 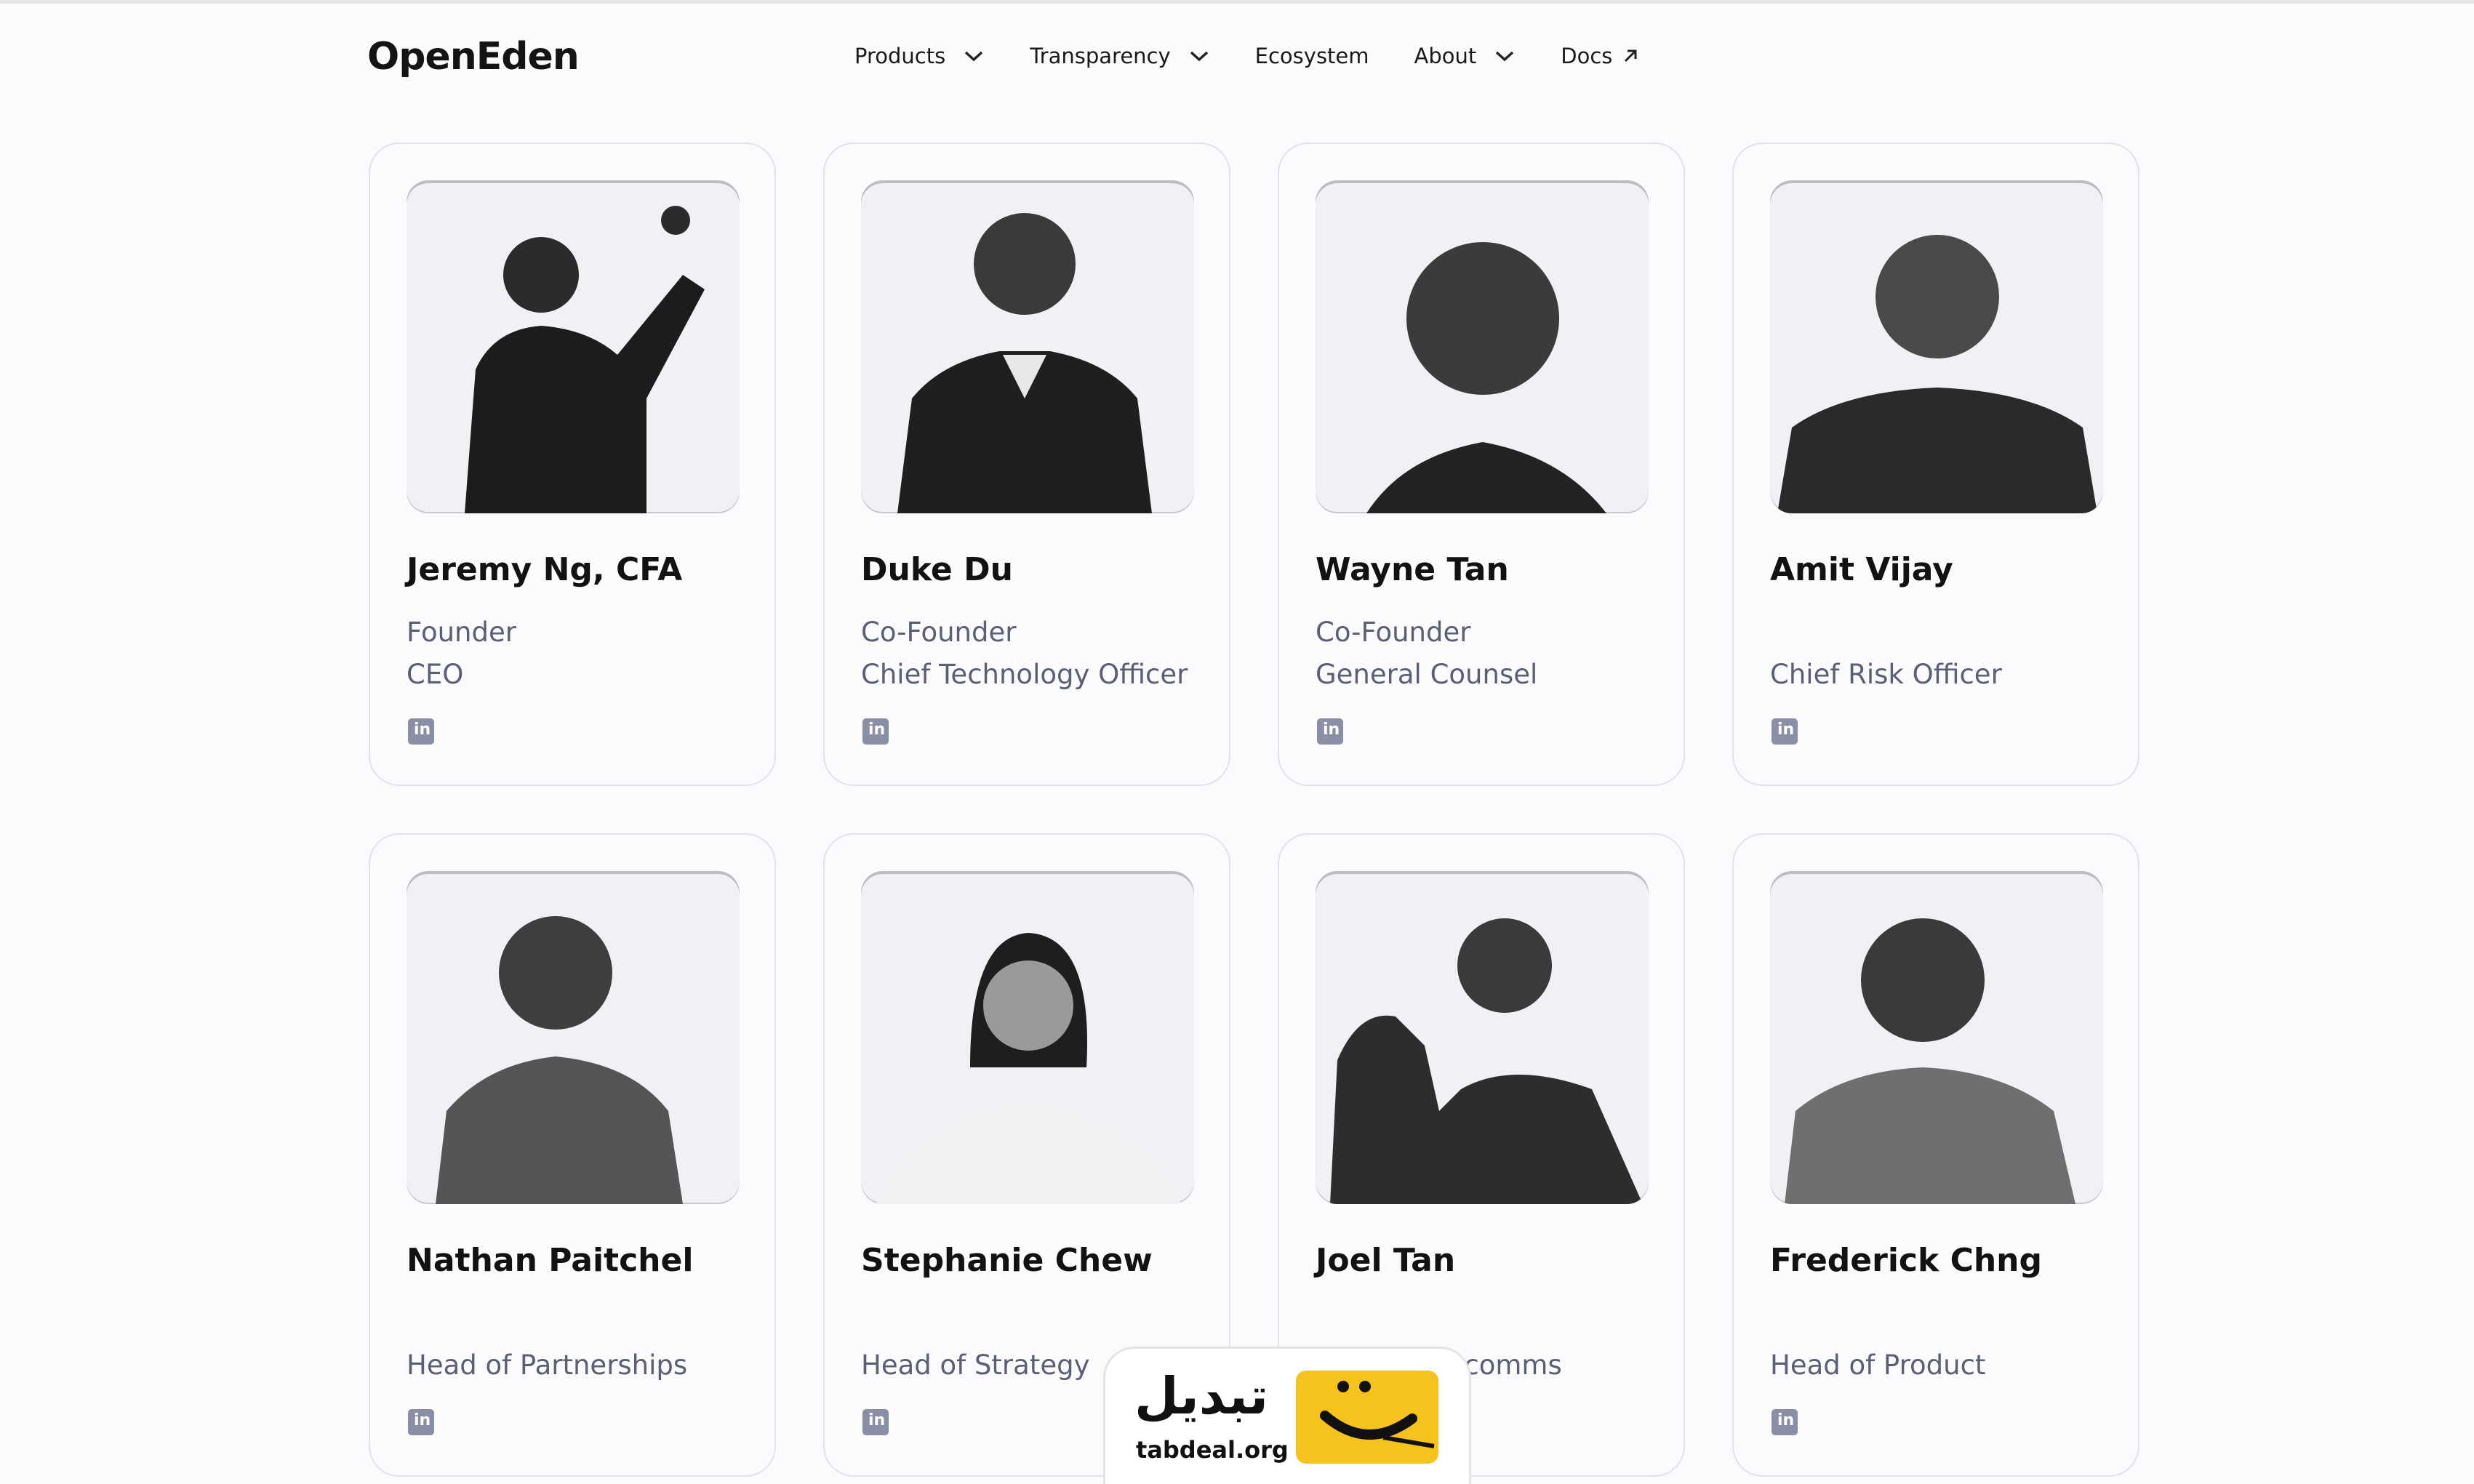 I want to click on tabdeal-logo-icon, so click(x=1367, y=1417).